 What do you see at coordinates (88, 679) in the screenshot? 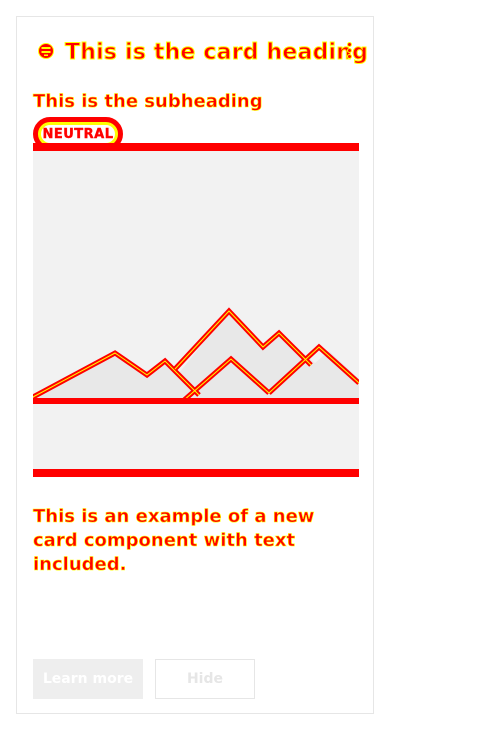
I see `learn-more-button: Learn more` at bounding box center [88, 679].